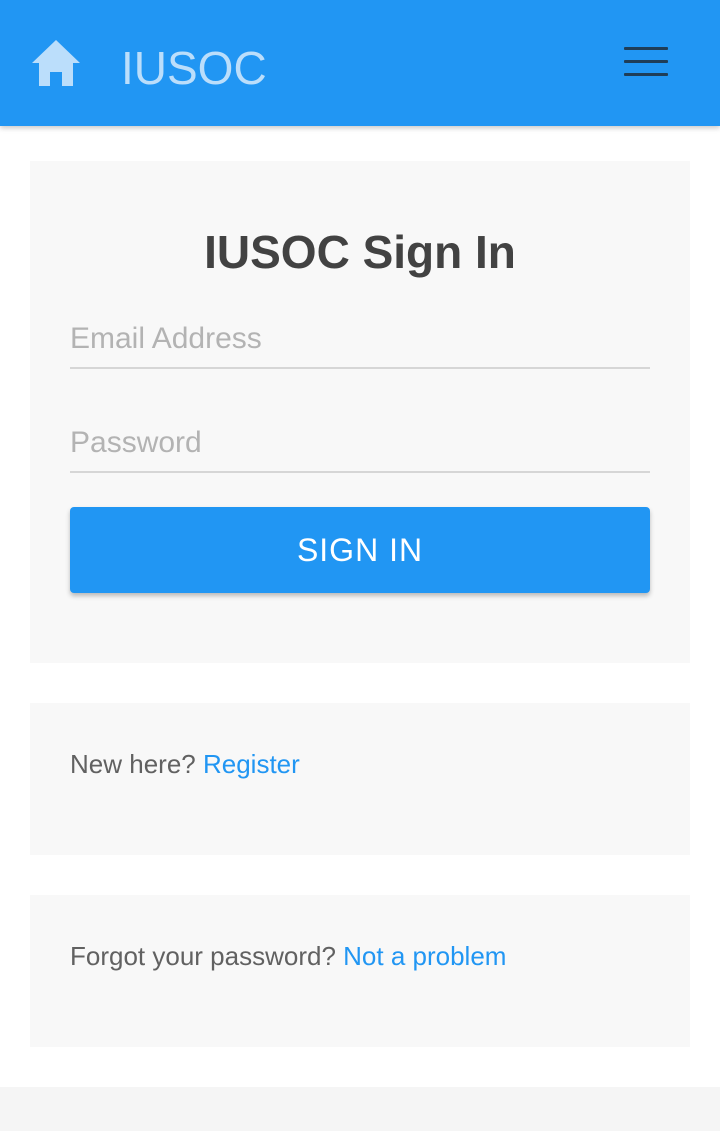 The width and height of the screenshot is (720, 1131). Describe the element at coordinates (360, 340) in the screenshot. I see `email-field` at that location.